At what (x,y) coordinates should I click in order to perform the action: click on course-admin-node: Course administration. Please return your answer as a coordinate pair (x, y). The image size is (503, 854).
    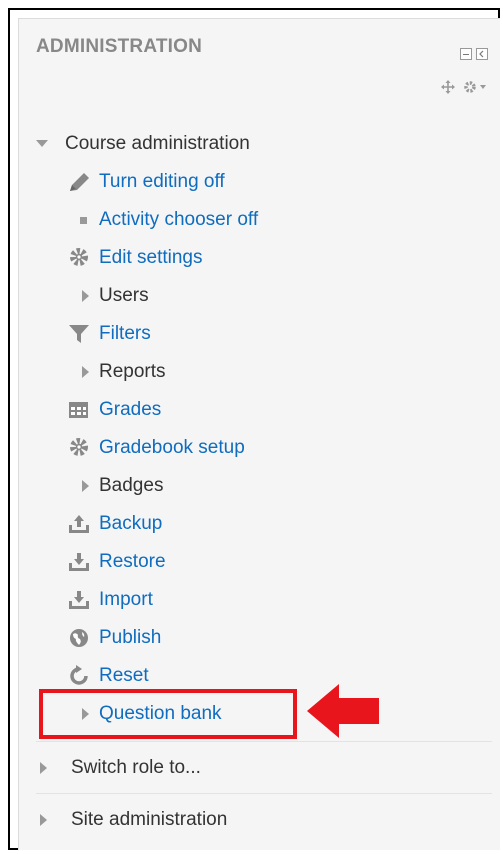
    Looking at the image, I should click on (143, 144).